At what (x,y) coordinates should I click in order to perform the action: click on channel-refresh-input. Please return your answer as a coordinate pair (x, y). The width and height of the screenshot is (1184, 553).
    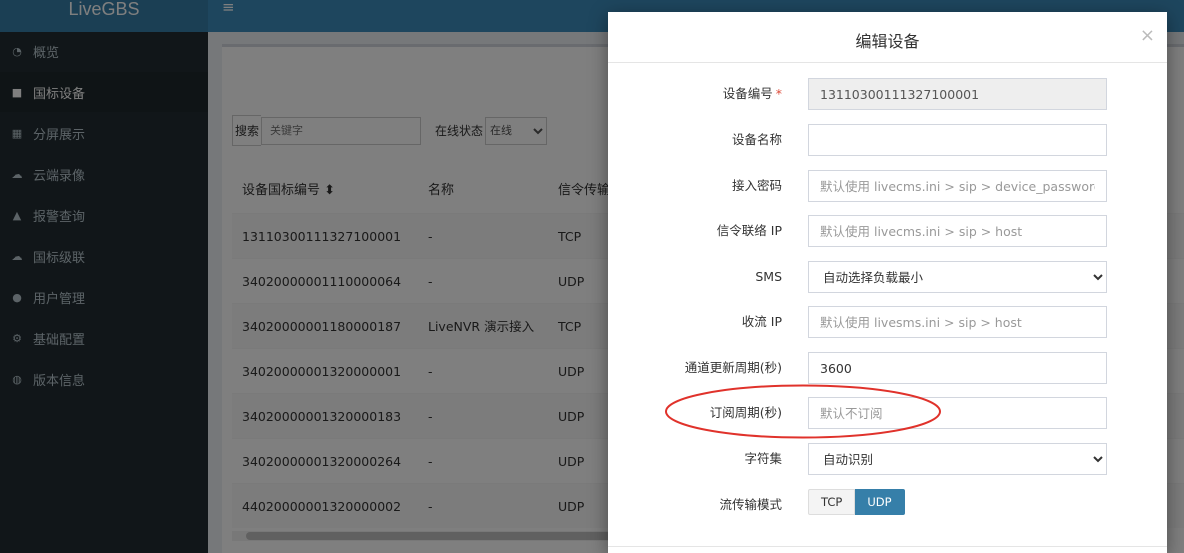
    Looking at the image, I should click on (957, 368).